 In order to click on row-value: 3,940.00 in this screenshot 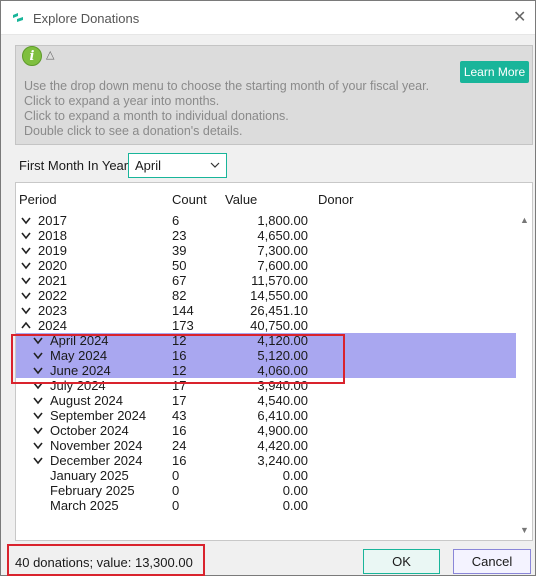, I will do `click(282, 385)`.